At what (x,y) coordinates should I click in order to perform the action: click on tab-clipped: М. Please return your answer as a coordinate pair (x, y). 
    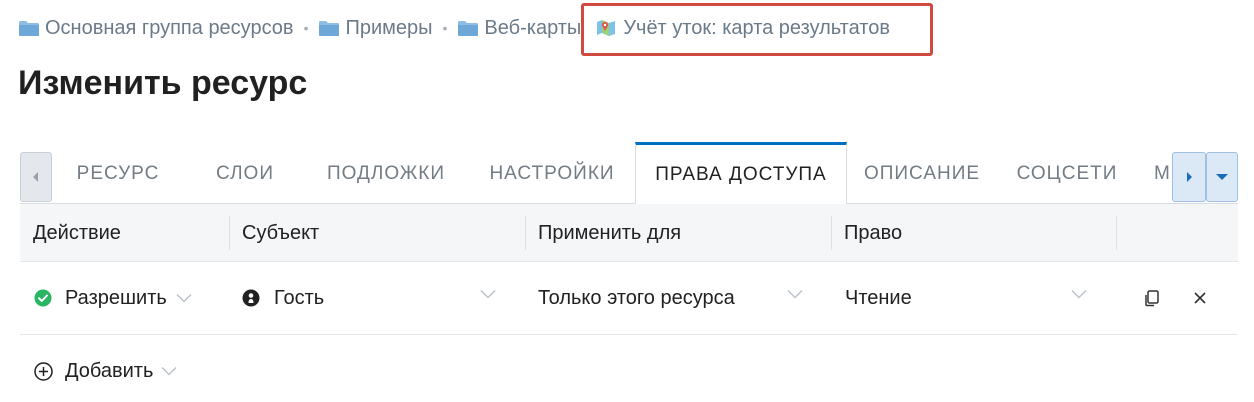
    Looking at the image, I should click on (1163, 173).